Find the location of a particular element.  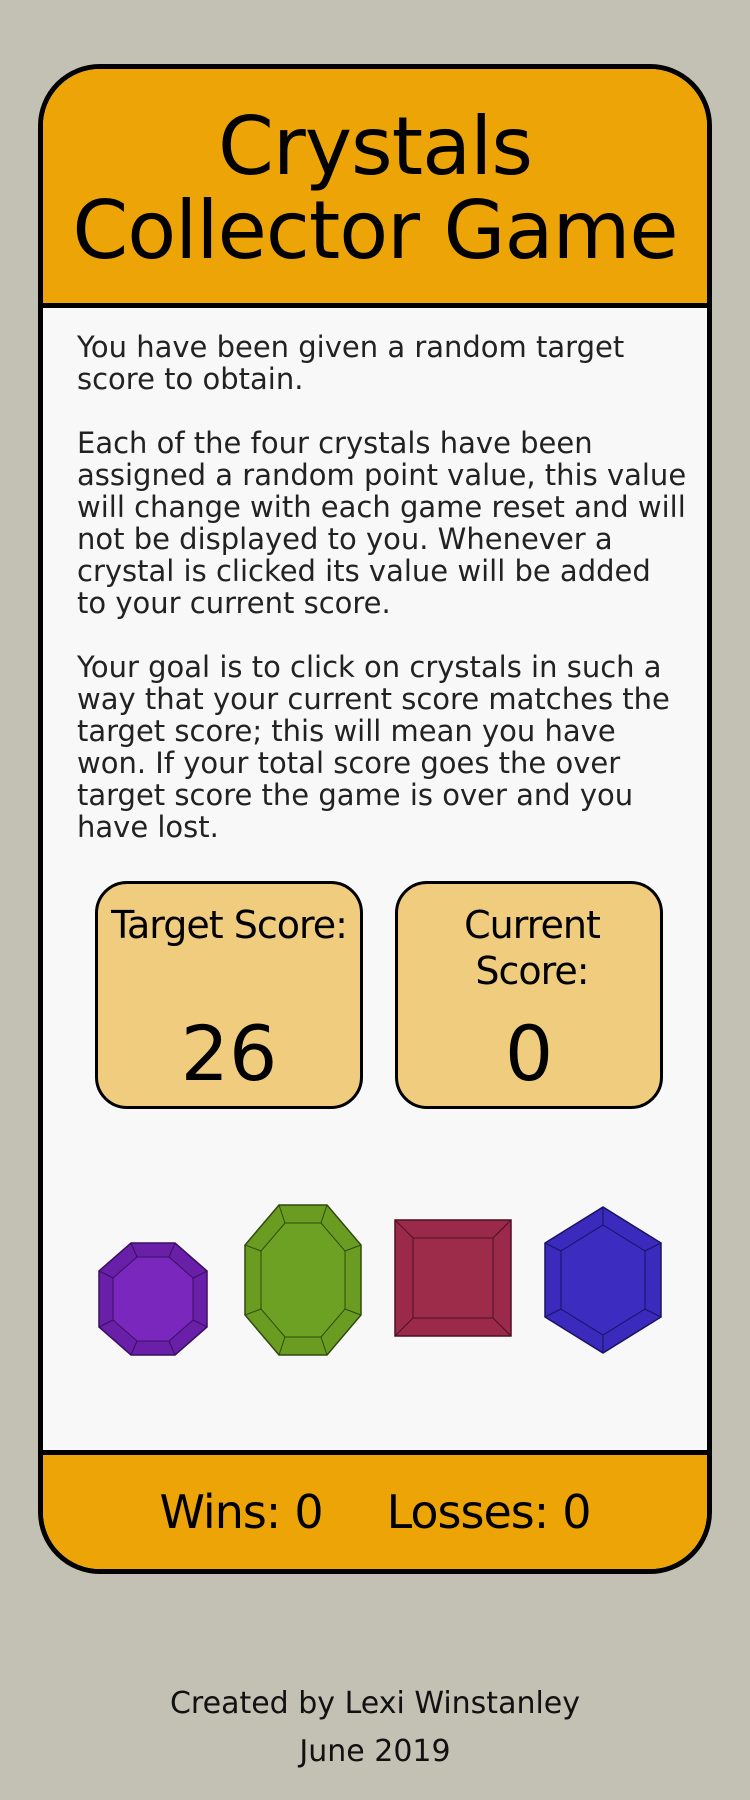

credits-author: Created by Lexi Winstanley is located at coordinates (375, 1703).